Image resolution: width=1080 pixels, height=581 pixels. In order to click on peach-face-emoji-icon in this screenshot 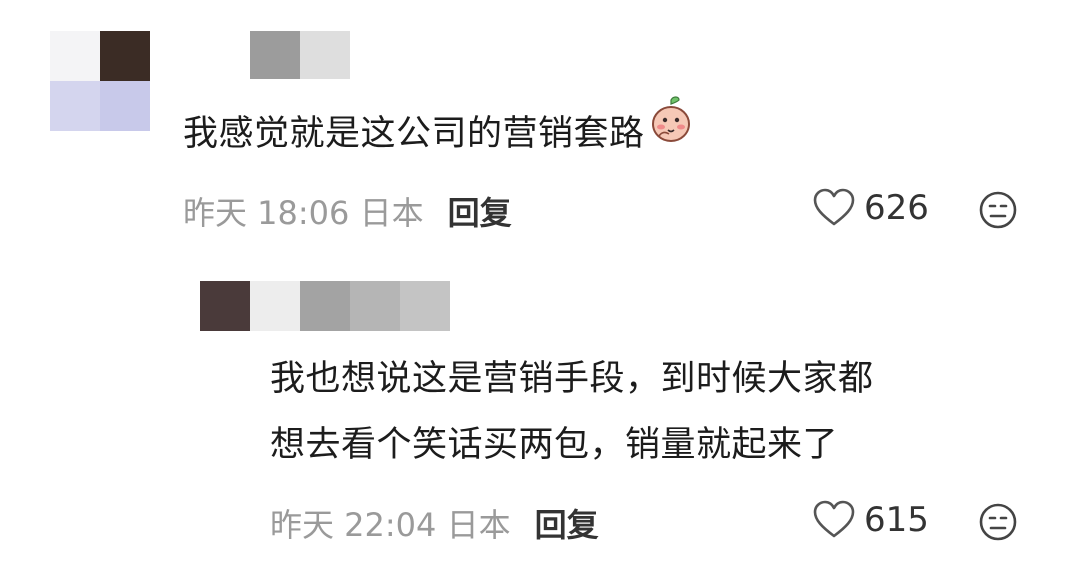, I will do `click(671, 131)`.